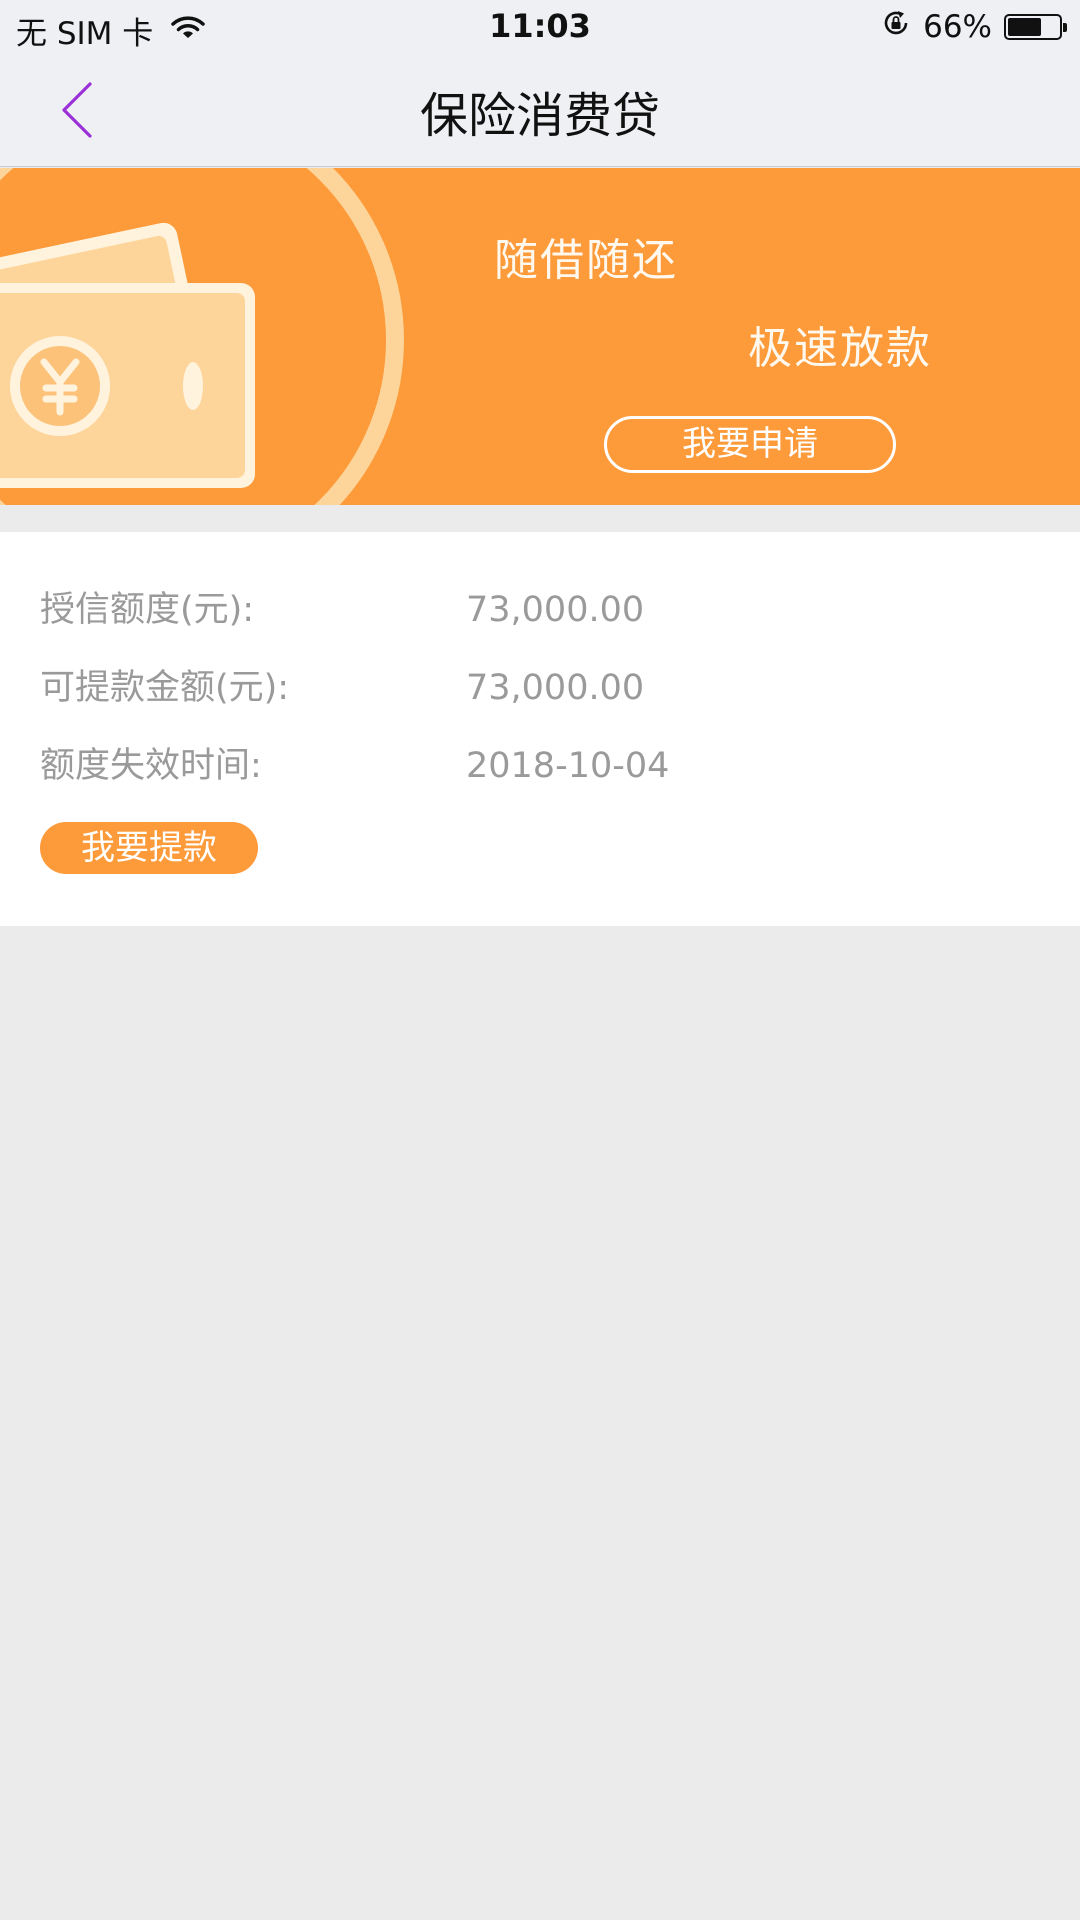  Describe the element at coordinates (149, 848) in the screenshot. I see `withdraw-button: 我要提款` at that location.